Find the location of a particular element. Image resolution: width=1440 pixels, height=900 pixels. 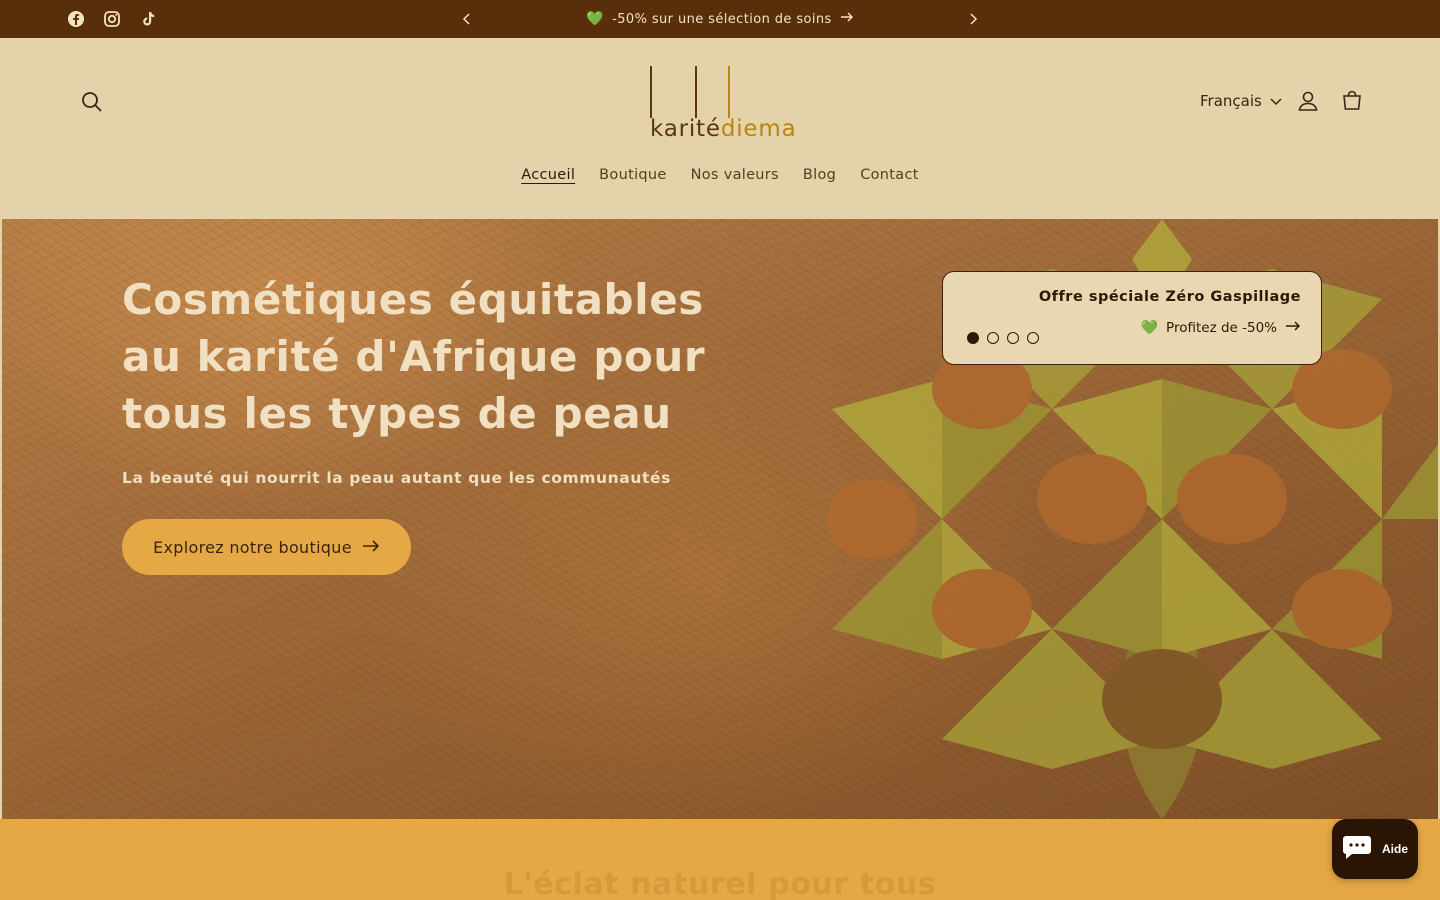

language-selector: Français is located at coordinates (1241, 101).